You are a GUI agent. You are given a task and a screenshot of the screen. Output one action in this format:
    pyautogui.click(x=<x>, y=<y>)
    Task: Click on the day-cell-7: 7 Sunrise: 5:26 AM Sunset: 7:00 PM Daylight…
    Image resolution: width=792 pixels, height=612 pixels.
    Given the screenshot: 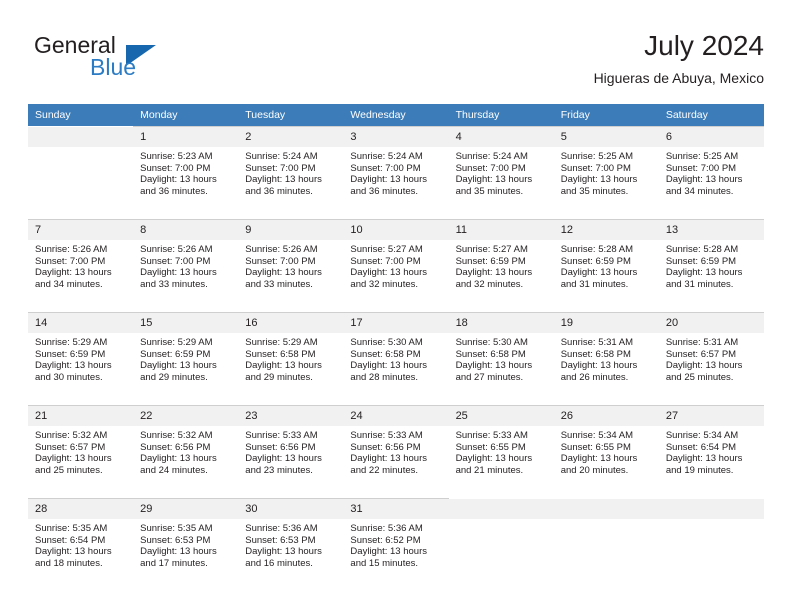 What is the action you would take?
    pyautogui.click(x=81, y=262)
    